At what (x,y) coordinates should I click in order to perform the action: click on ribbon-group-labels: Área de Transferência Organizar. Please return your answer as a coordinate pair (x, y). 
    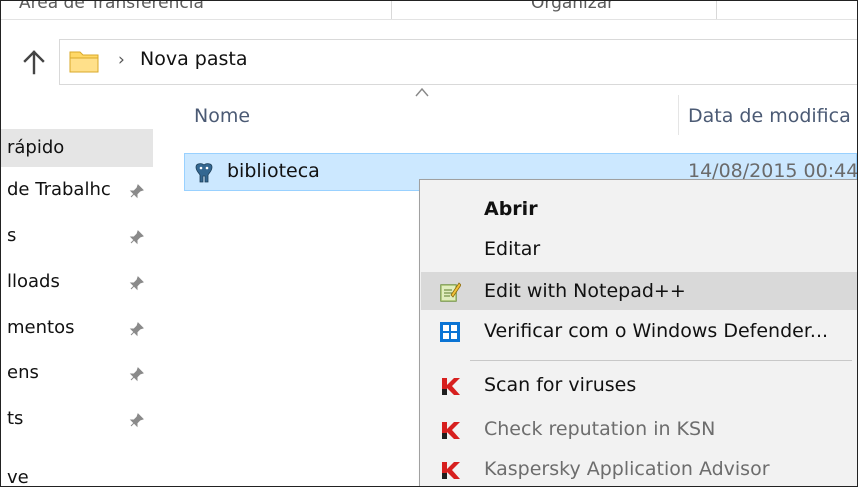
    Looking at the image, I should click on (429, 10).